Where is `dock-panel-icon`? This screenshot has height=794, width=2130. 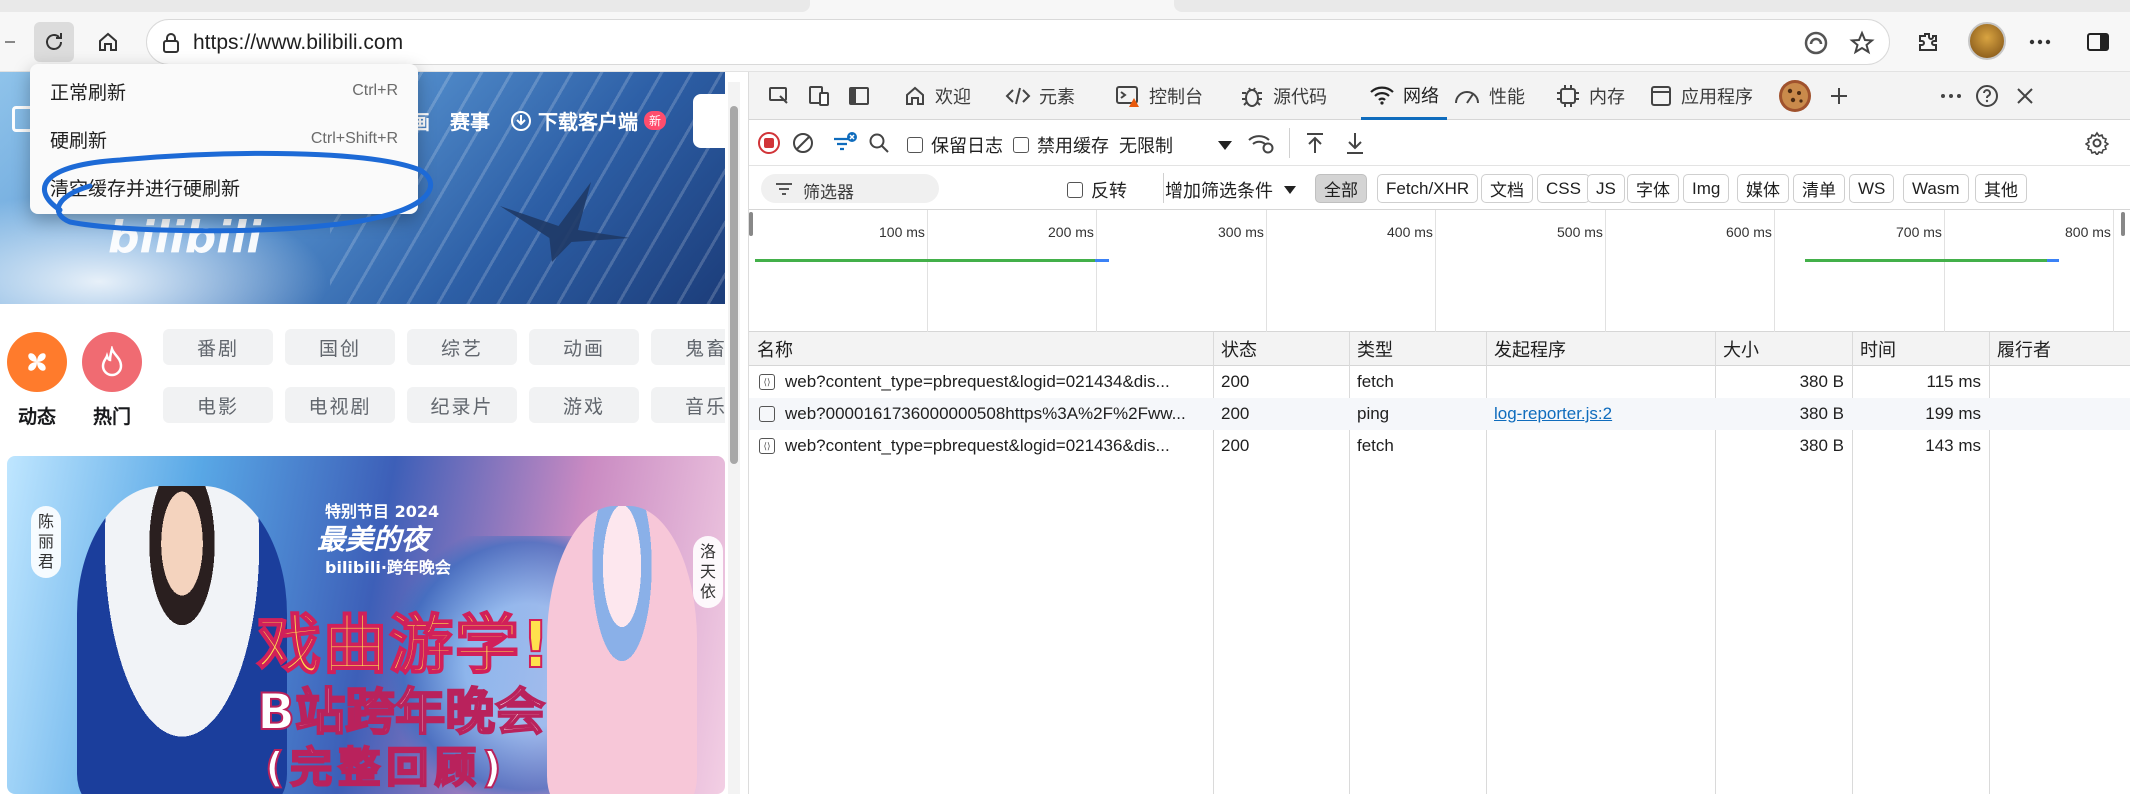
dock-panel-icon is located at coordinates (859, 96).